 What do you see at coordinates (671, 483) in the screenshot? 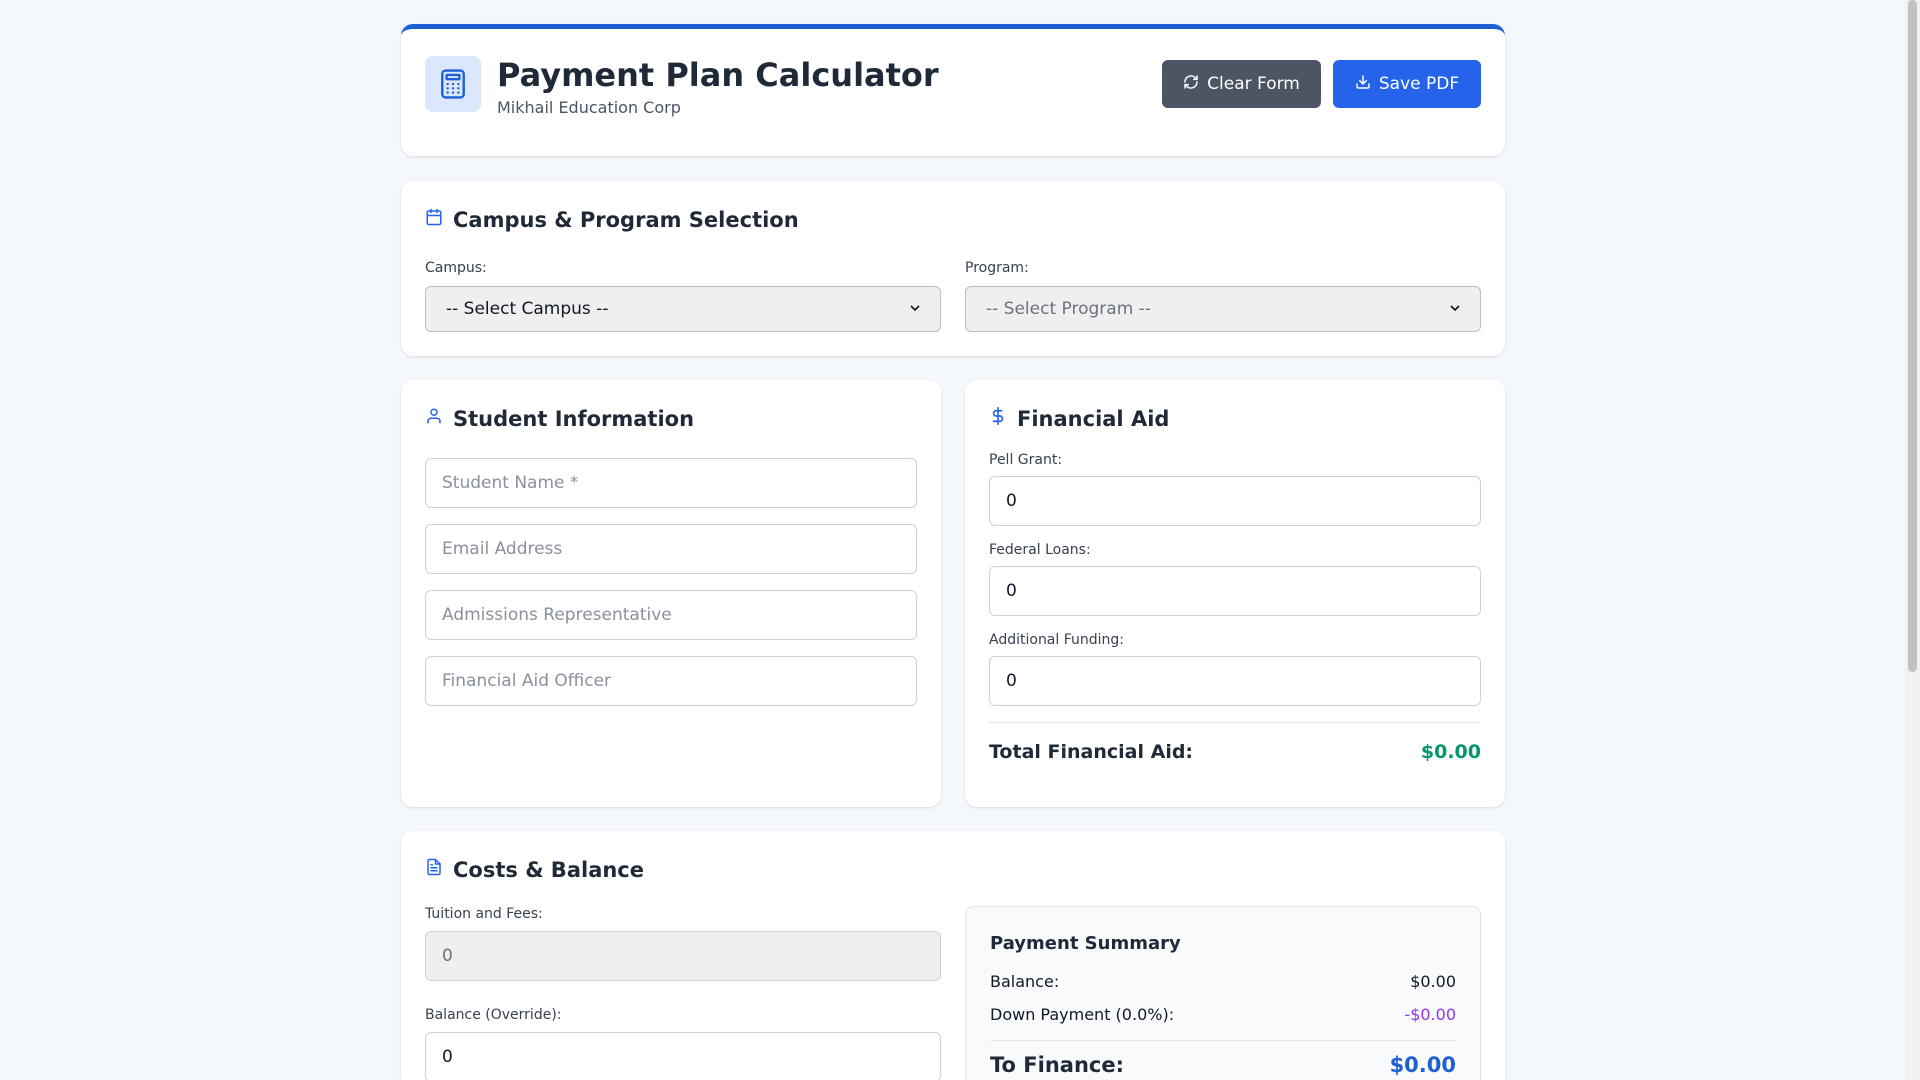
I see `student-name-input` at bounding box center [671, 483].